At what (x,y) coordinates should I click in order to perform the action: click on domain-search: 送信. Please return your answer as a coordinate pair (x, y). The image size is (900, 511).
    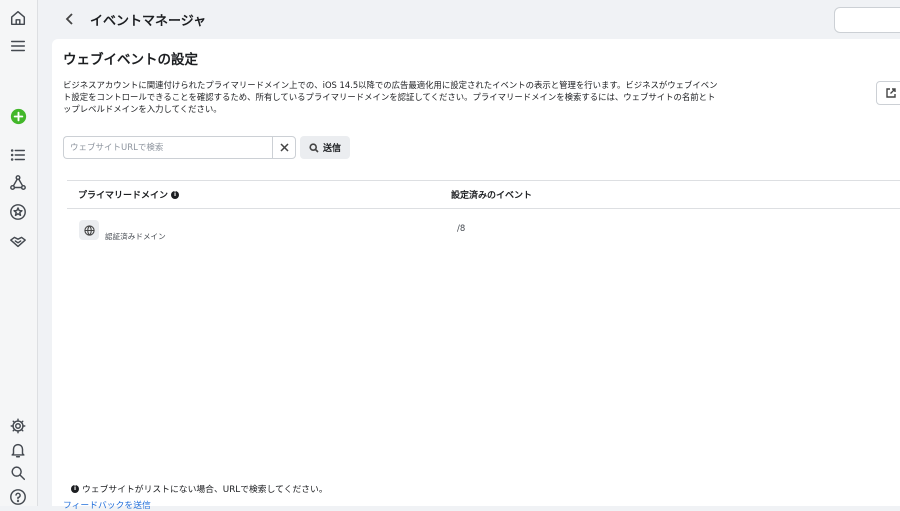
    Looking at the image, I should click on (207, 147).